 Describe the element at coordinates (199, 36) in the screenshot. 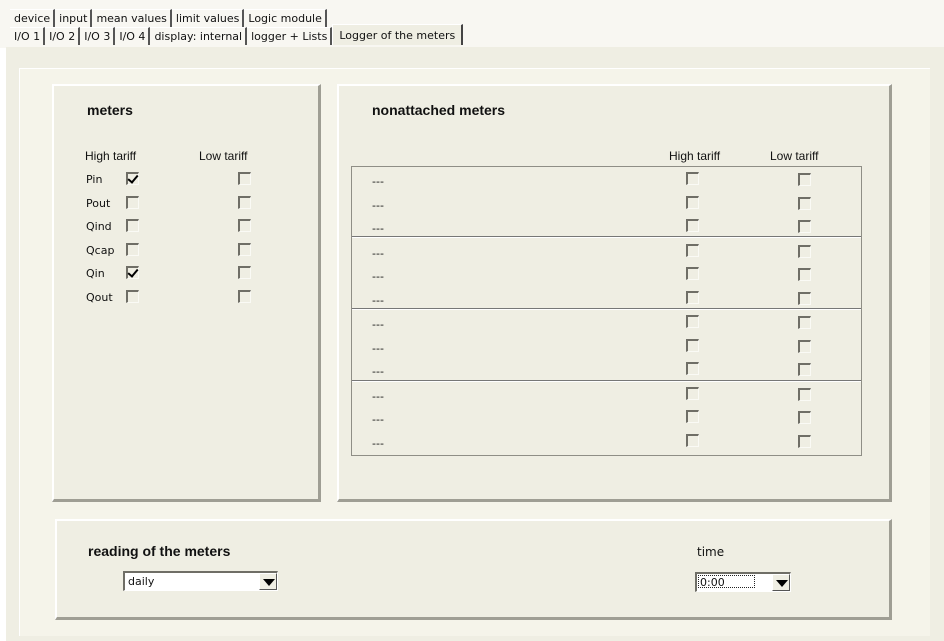

I see `tab-display-internal: display: internal` at that location.